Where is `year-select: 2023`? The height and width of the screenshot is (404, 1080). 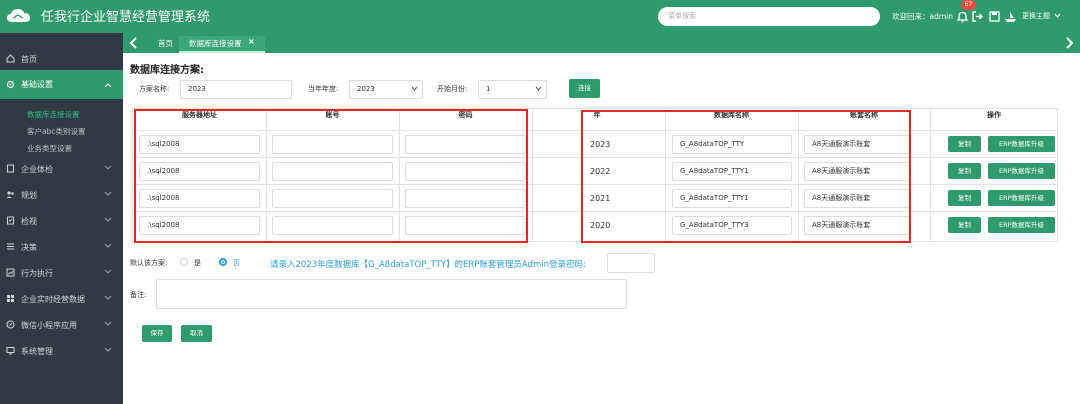 year-select: 2023 is located at coordinates (386, 89).